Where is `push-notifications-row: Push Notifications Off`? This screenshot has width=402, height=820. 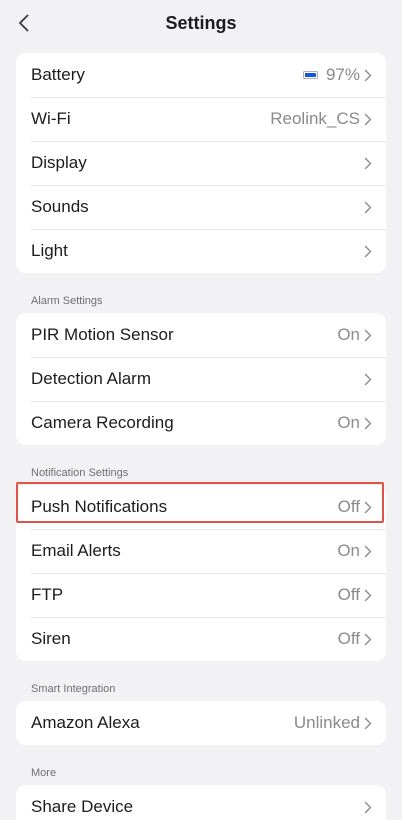 push-notifications-row: Push Notifications Off is located at coordinates (201, 507).